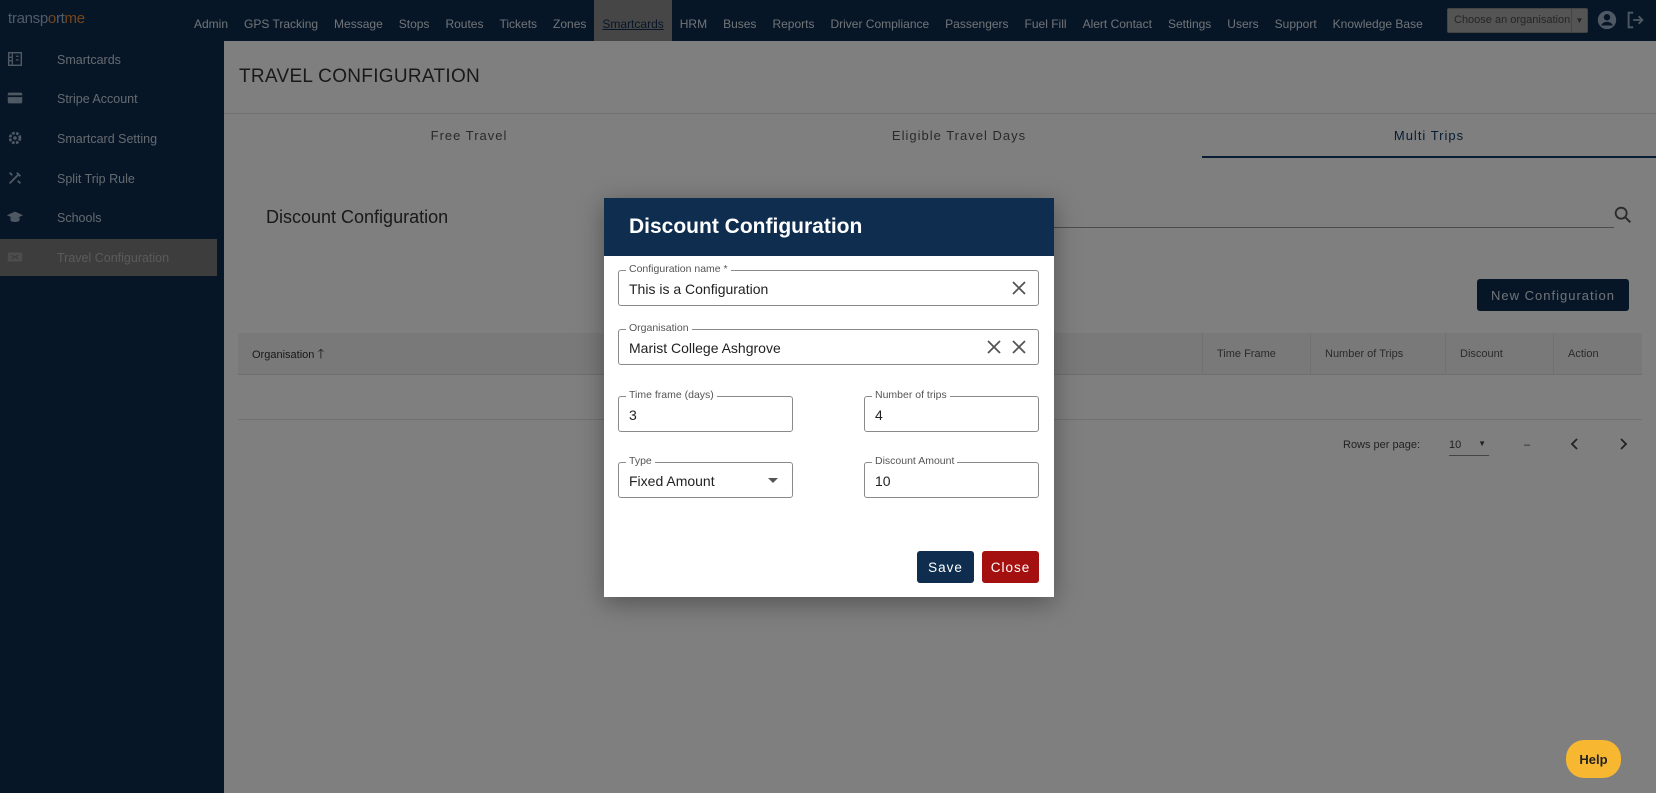  I want to click on number-of-trips-value: 4, so click(879, 415).